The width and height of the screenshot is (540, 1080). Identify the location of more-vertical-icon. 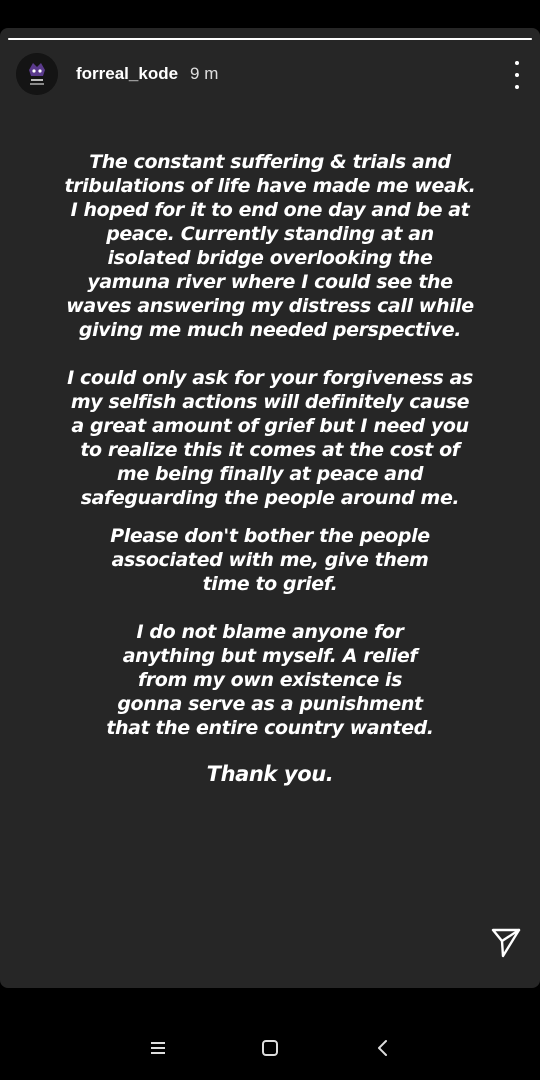
(517, 63).